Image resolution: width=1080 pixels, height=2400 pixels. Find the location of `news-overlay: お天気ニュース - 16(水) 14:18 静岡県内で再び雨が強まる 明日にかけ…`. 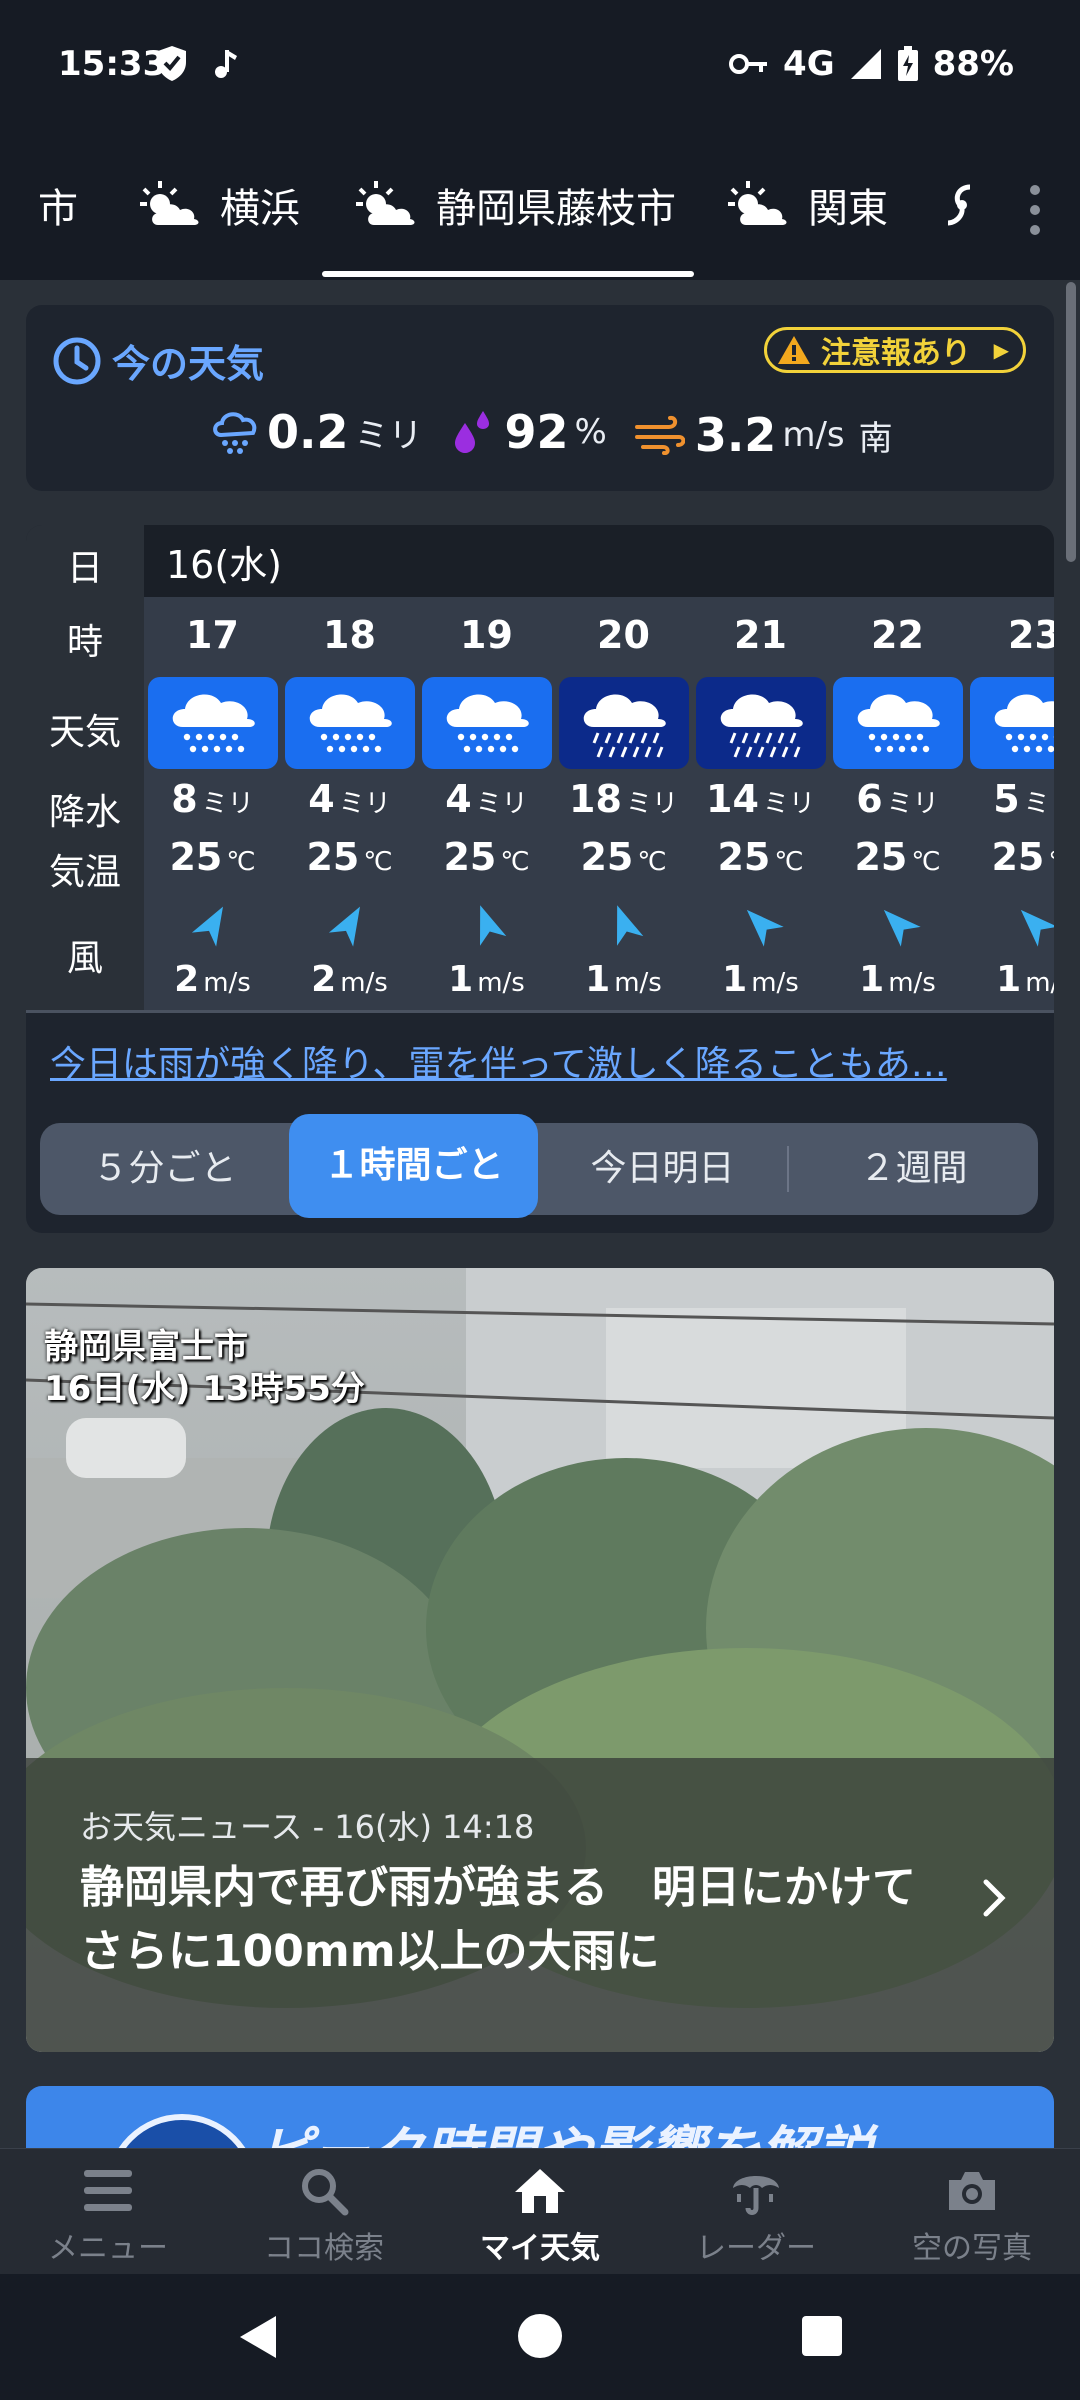

news-overlay: お天気ニュース - 16(水) 14:18 静岡県内で再び雨が強まる 明日にかけ… is located at coordinates (540, 1905).